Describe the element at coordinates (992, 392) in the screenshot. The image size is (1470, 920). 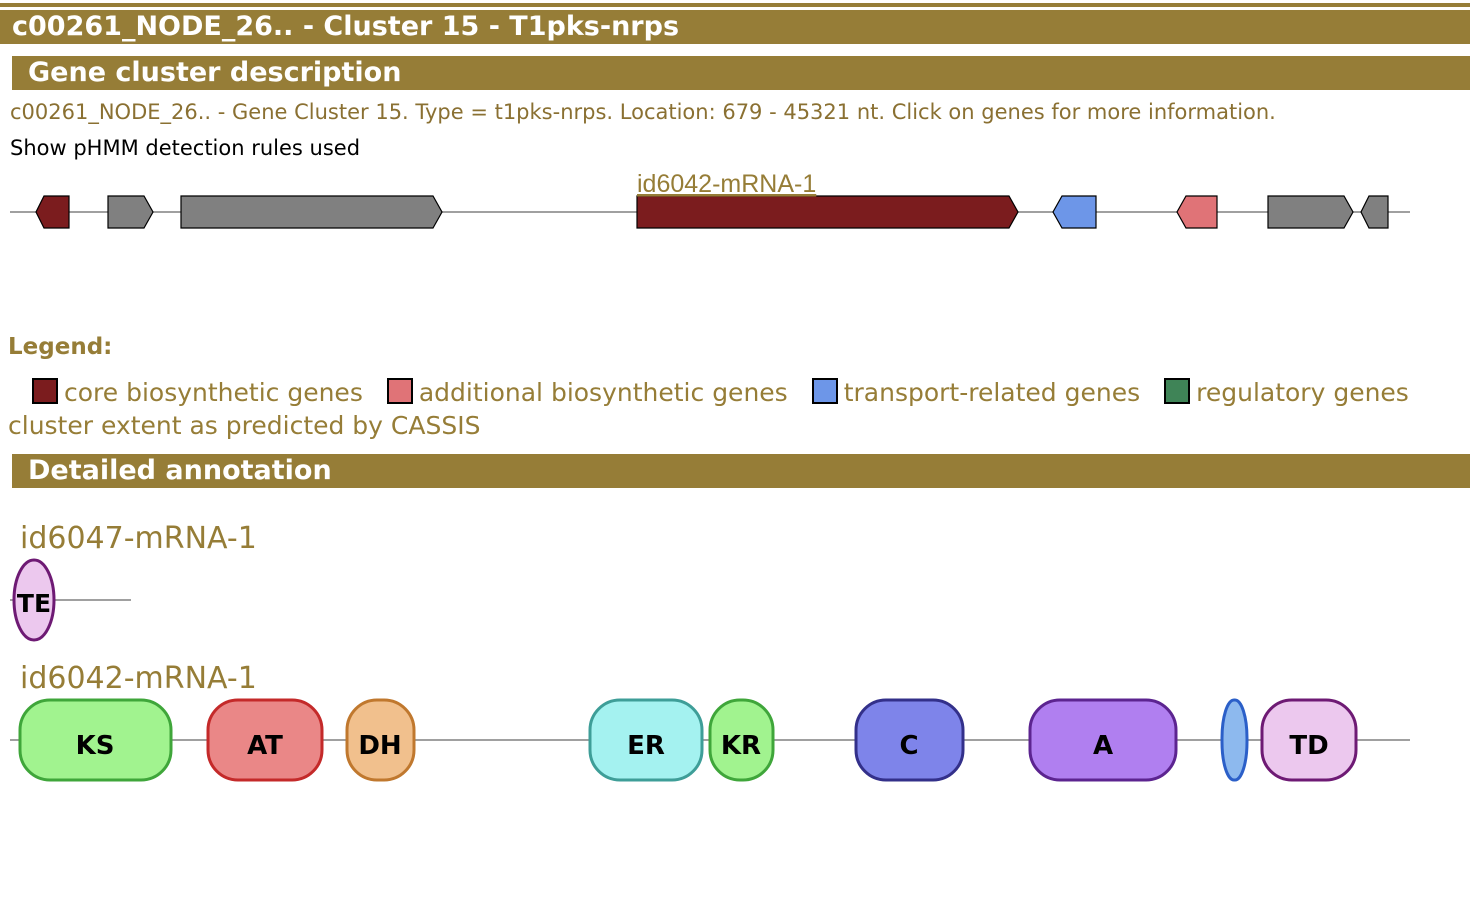
I see `legend-label-transport: transport-related genes` at that location.